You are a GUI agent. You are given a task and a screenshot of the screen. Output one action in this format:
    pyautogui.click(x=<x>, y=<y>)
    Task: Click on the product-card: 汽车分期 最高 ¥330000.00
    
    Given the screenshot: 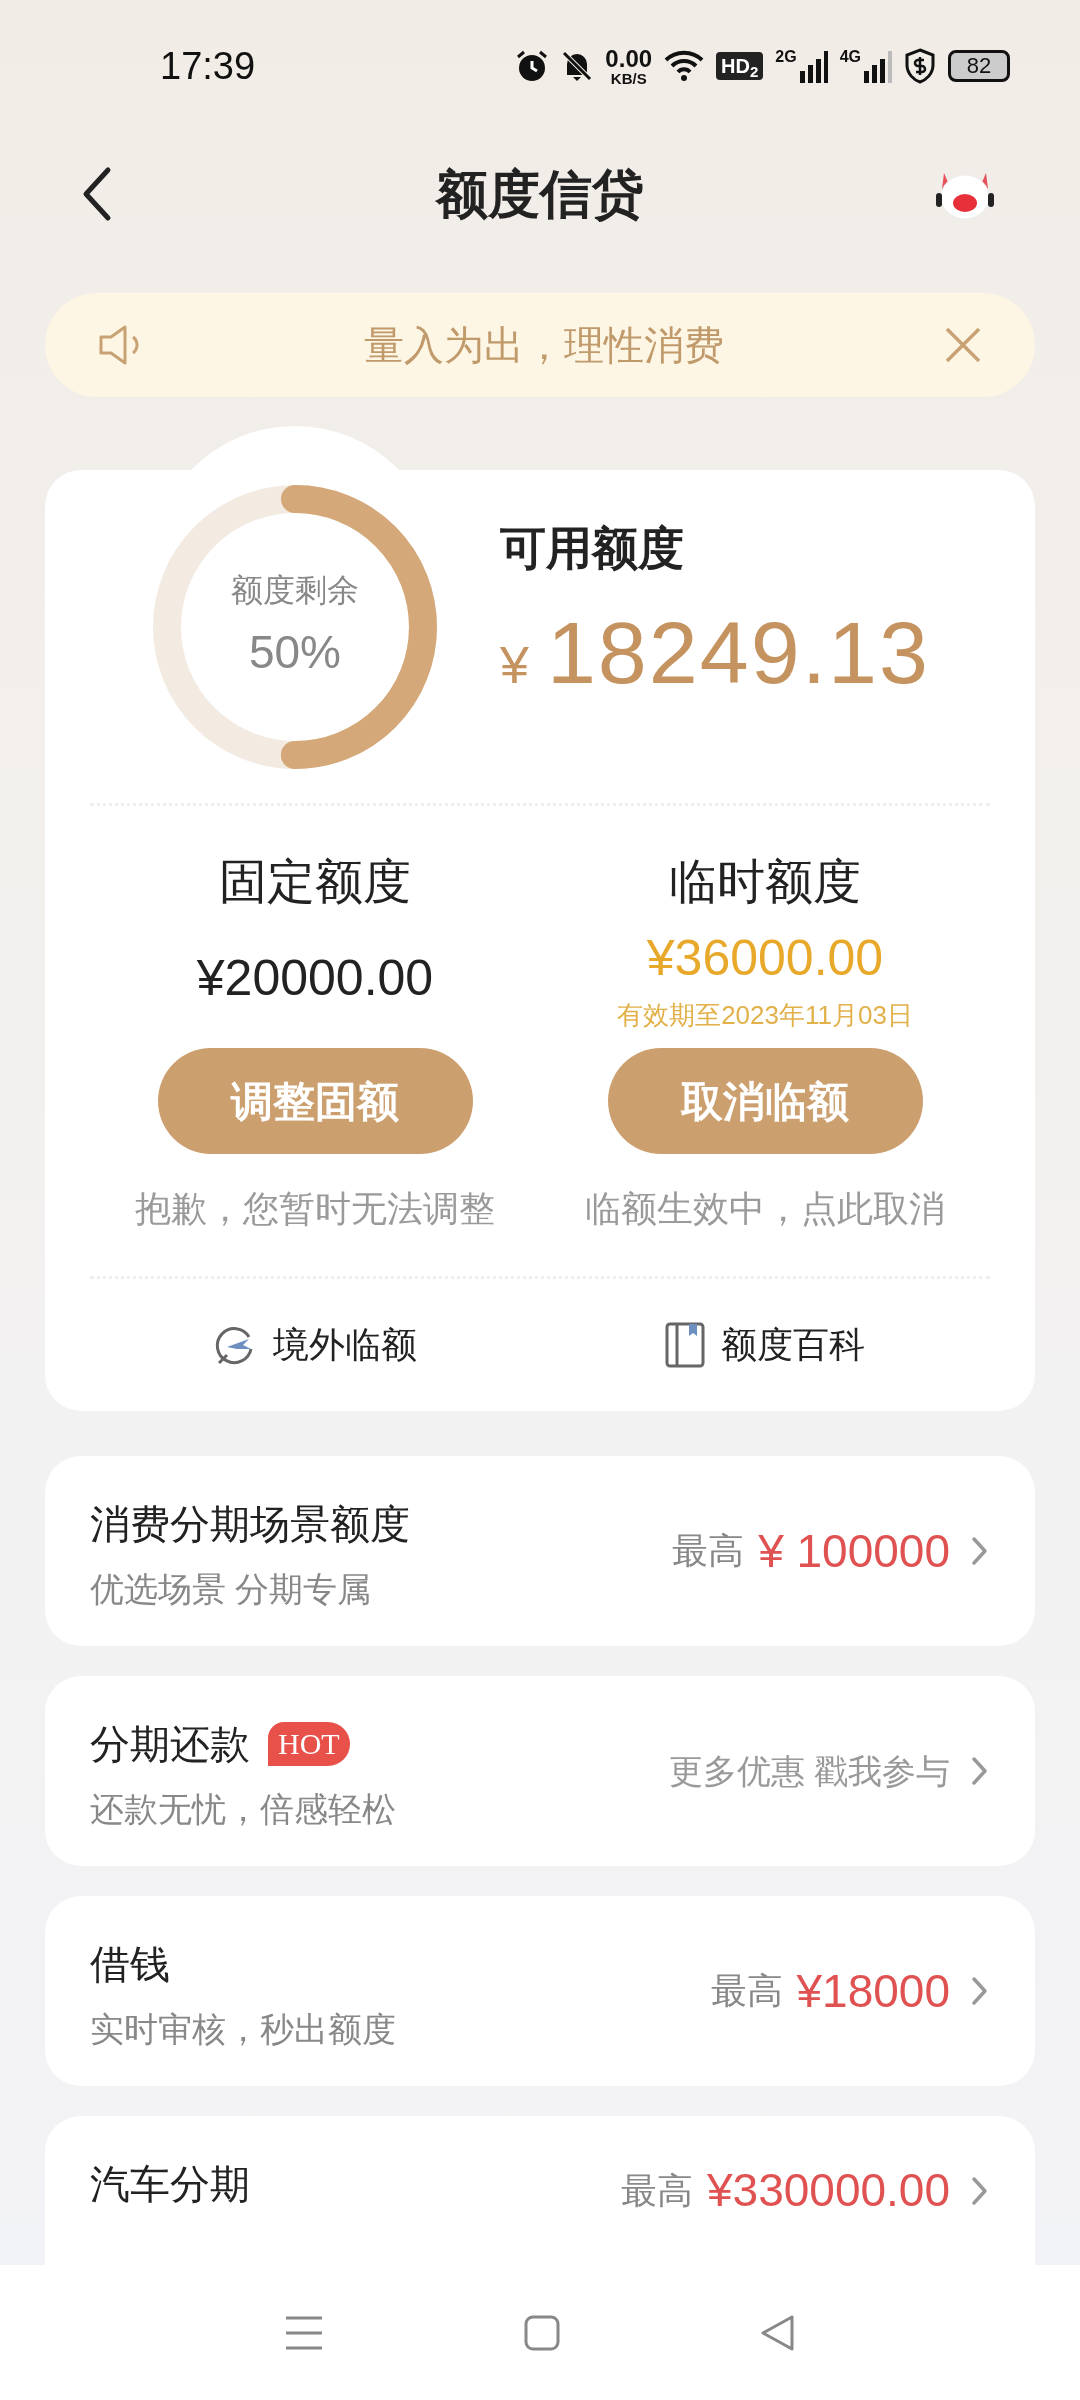 What is the action you would take?
    pyautogui.click(x=540, y=2190)
    